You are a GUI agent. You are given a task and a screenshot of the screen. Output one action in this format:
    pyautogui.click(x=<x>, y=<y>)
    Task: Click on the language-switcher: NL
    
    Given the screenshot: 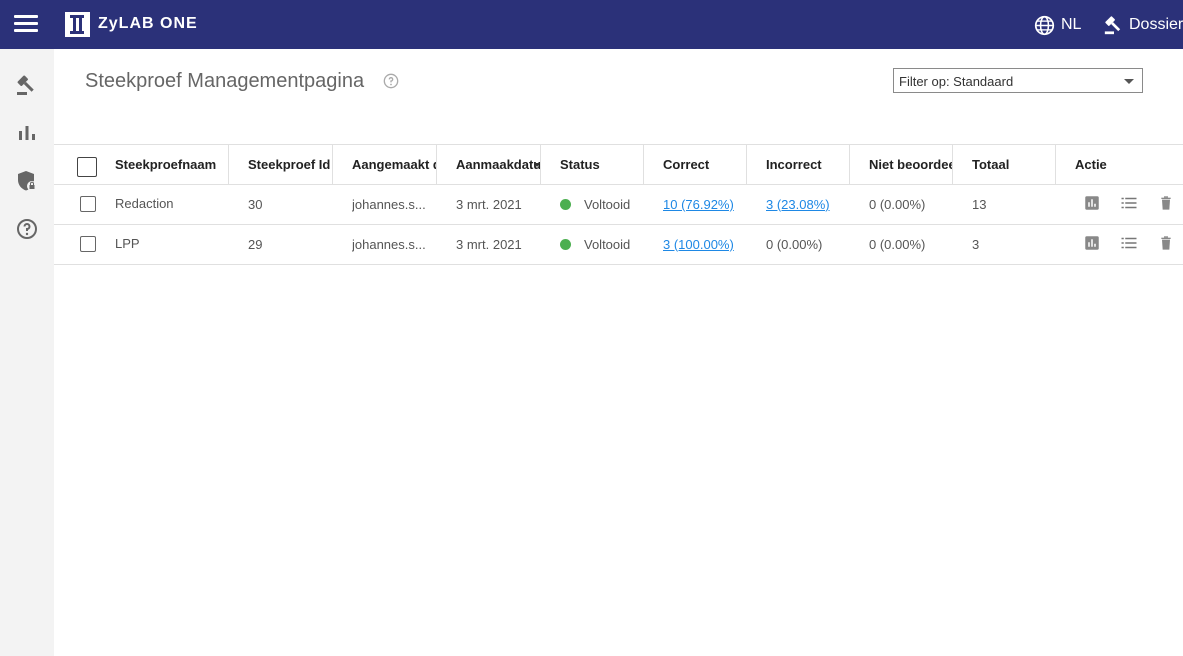 What is the action you would take?
    pyautogui.click(x=1057, y=25)
    